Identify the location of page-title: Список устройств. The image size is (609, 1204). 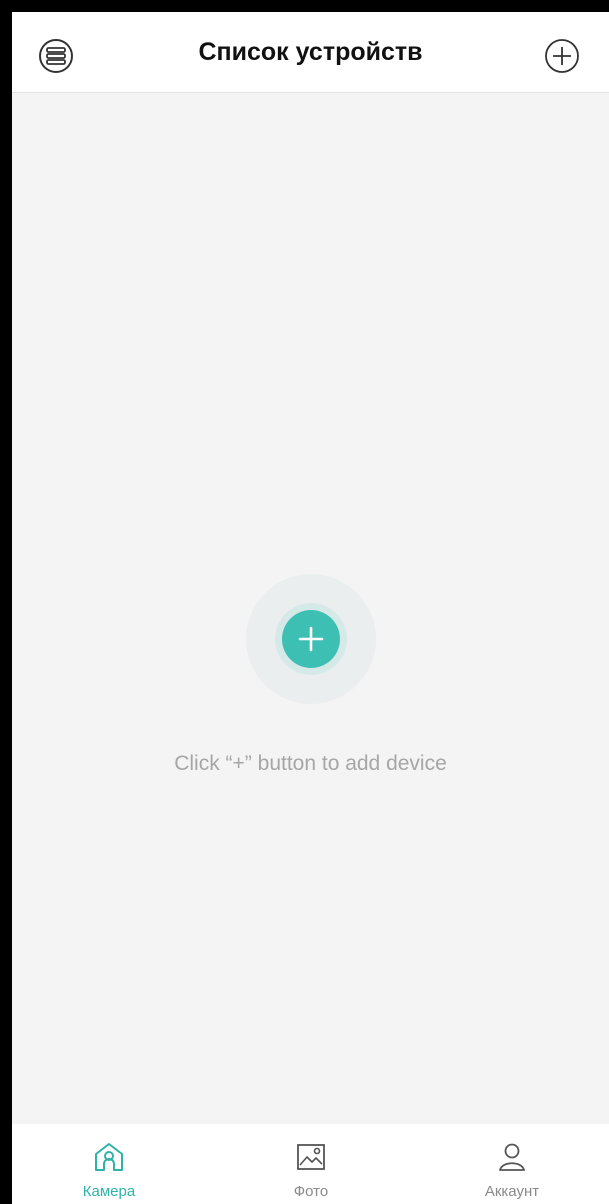
(310, 52).